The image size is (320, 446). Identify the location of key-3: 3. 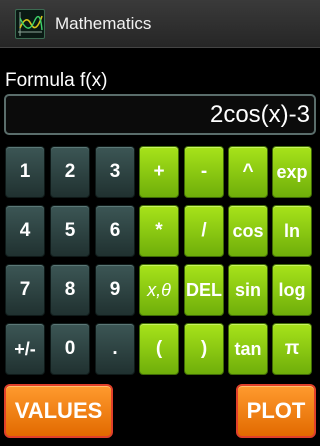
(115, 172).